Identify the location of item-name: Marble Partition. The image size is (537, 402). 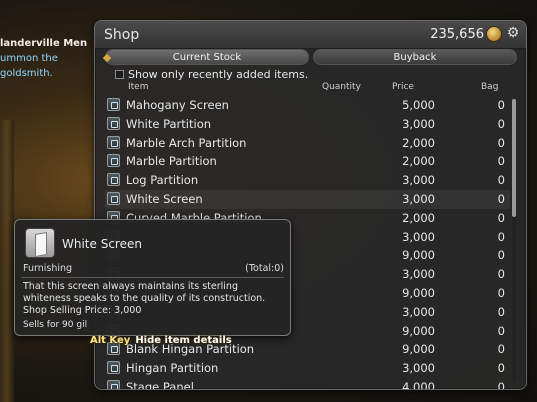
(171, 161).